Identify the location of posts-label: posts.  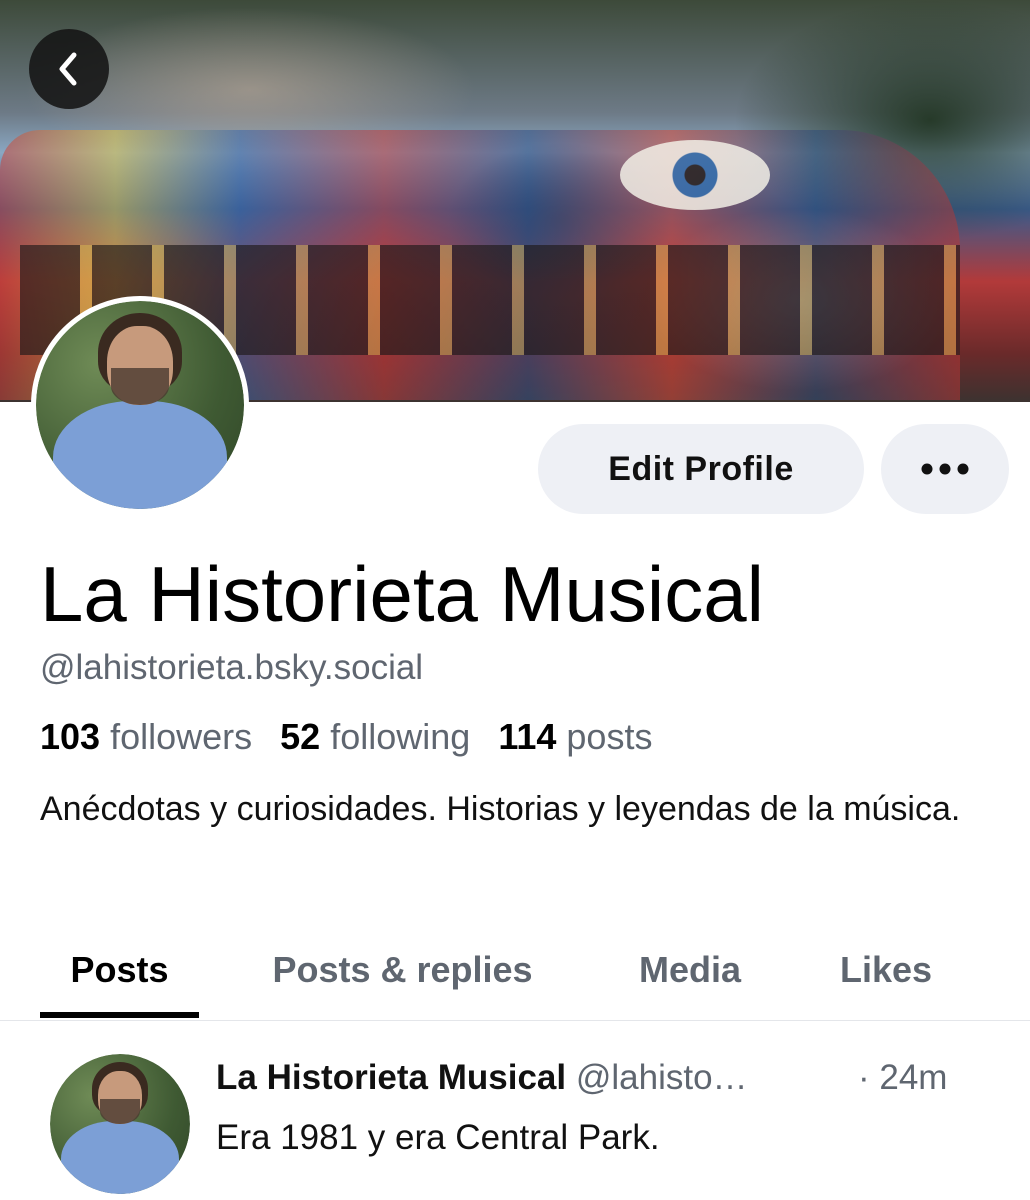
(609, 736).